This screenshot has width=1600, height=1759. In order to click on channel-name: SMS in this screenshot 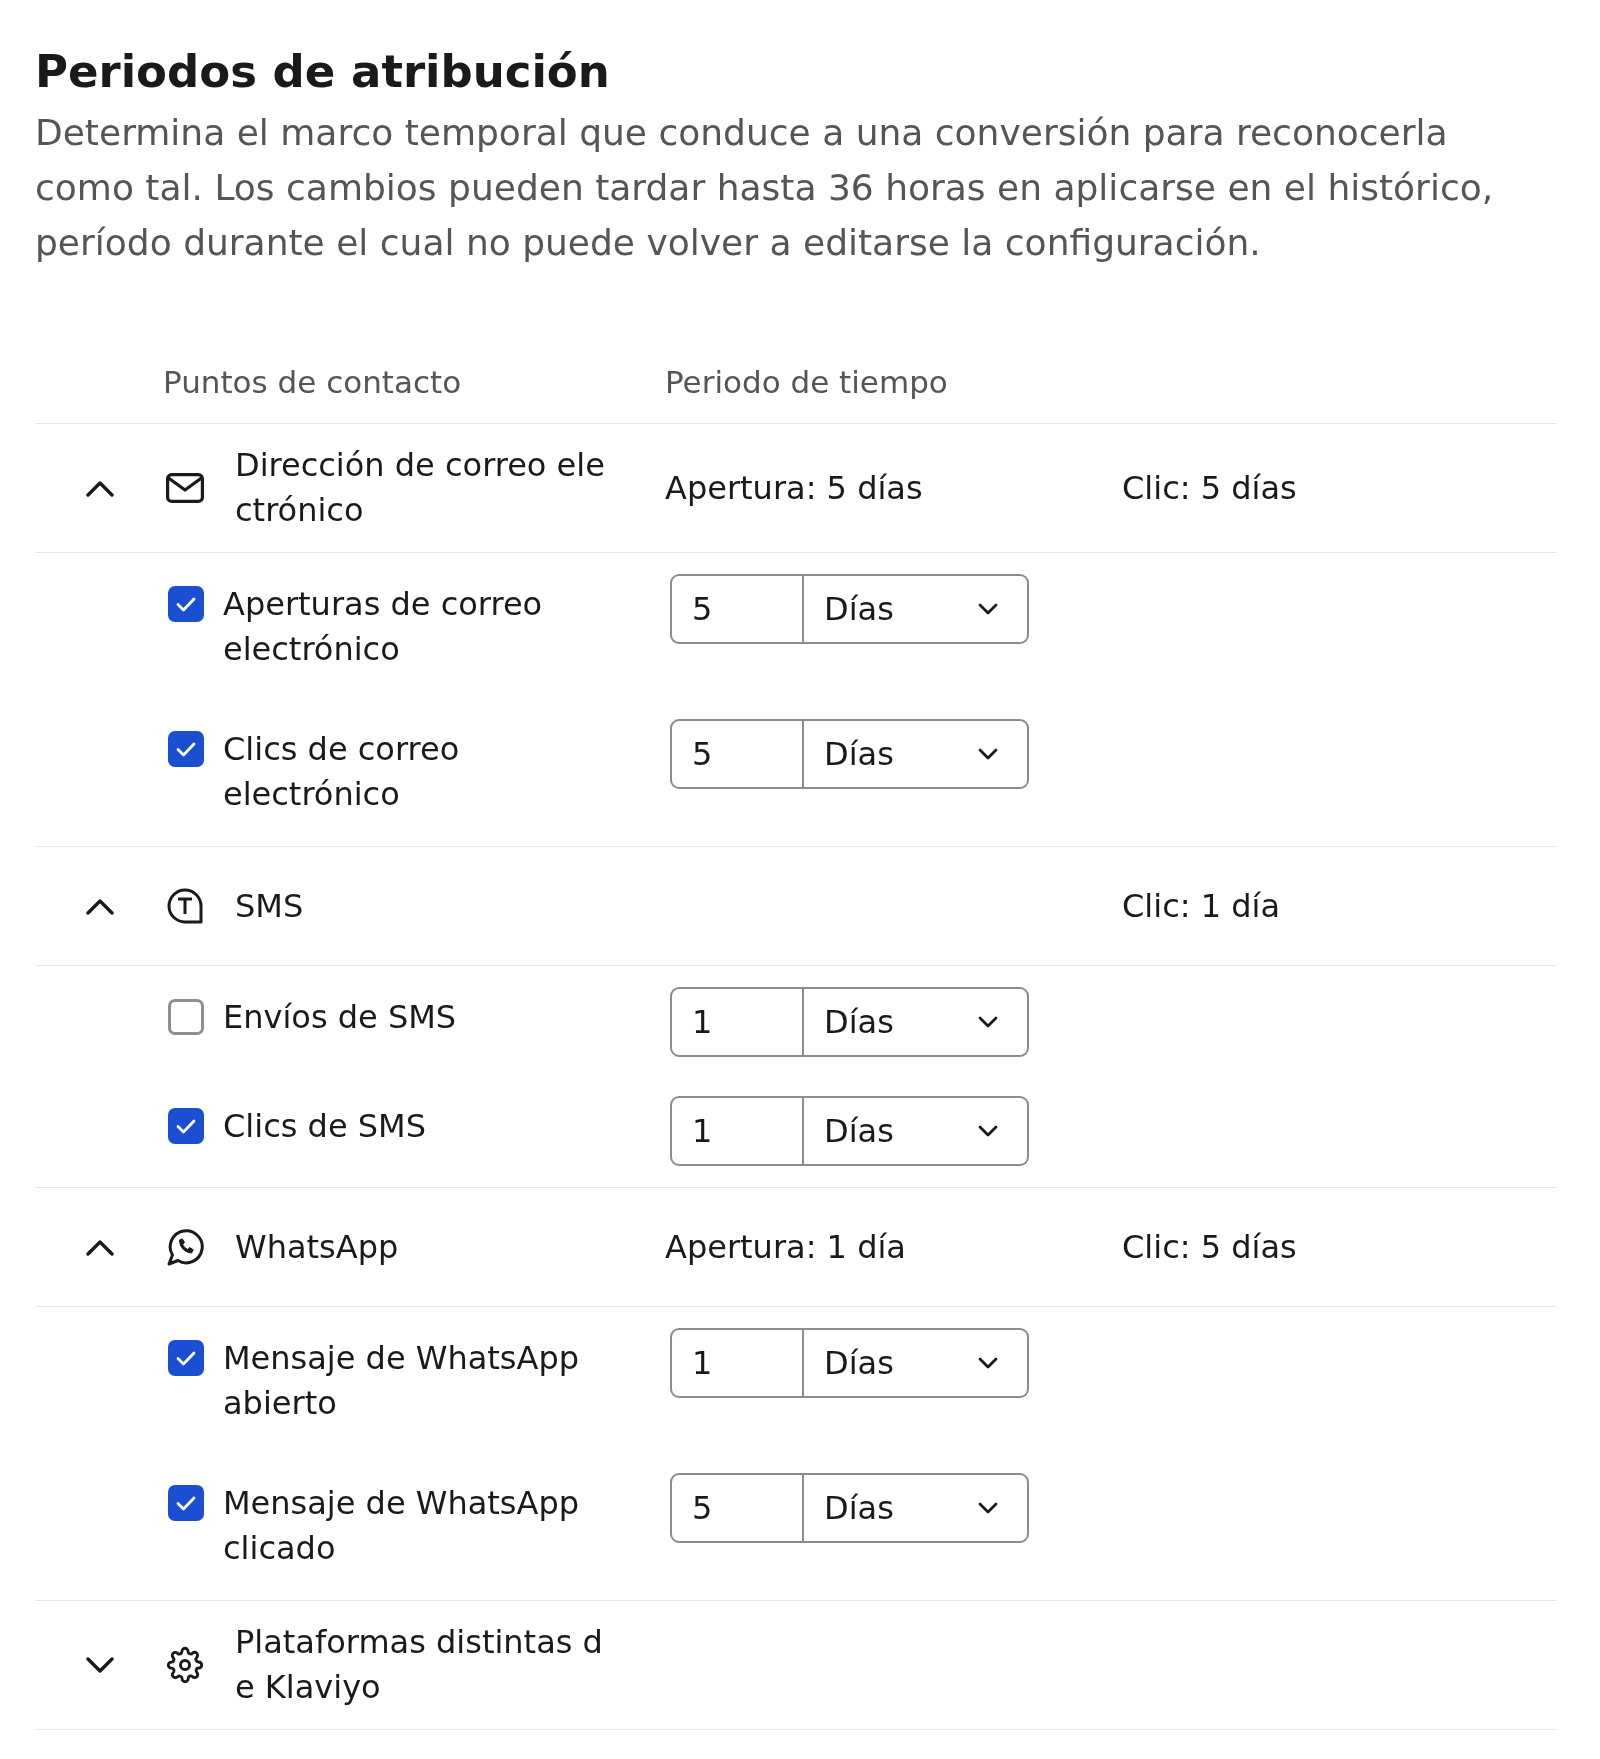, I will do `click(269, 906)`.